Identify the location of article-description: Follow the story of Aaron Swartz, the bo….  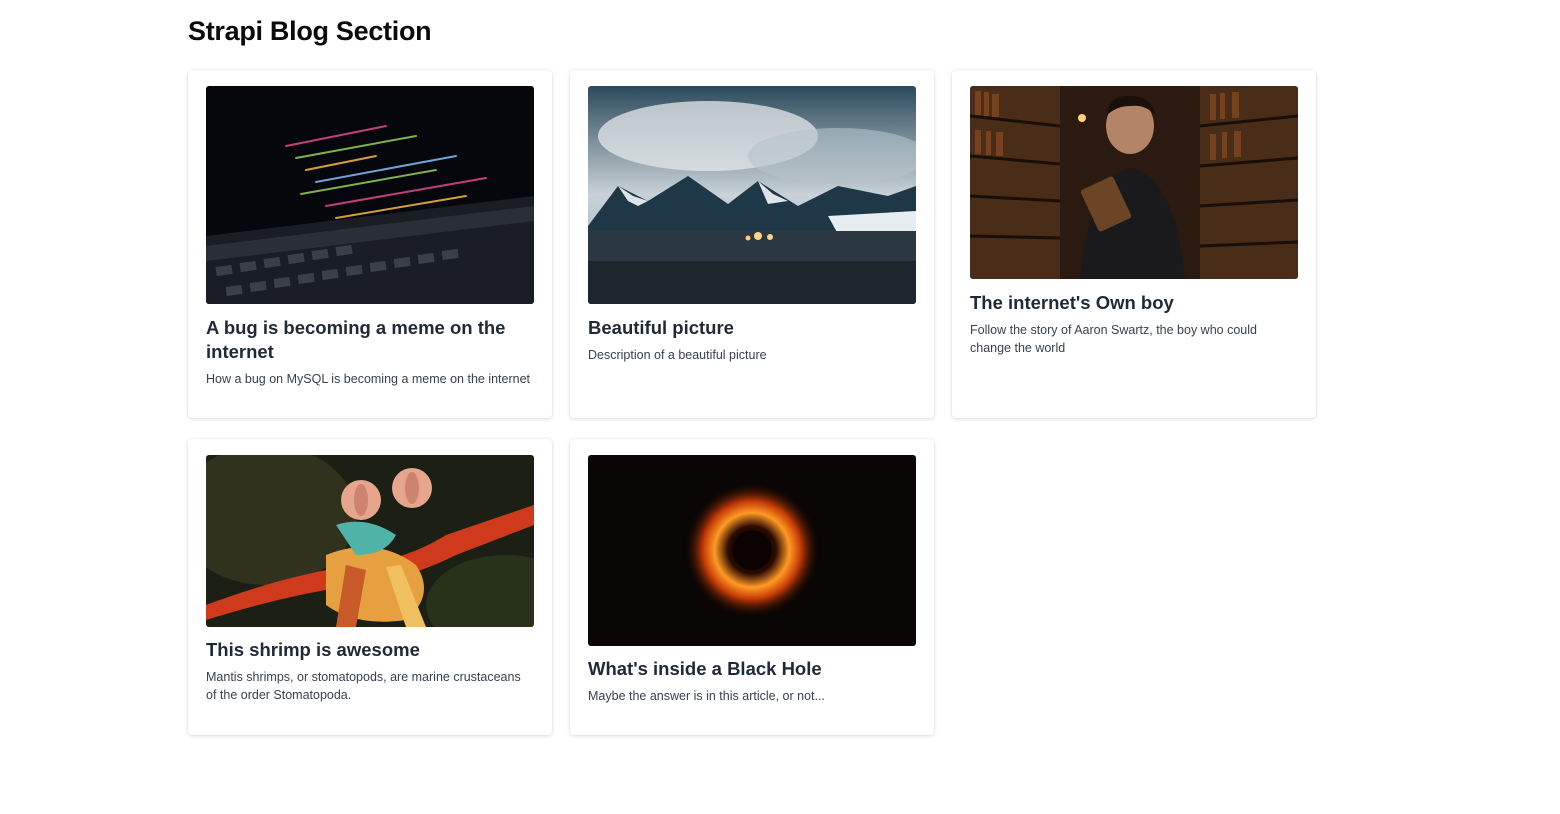
(1113, 339).